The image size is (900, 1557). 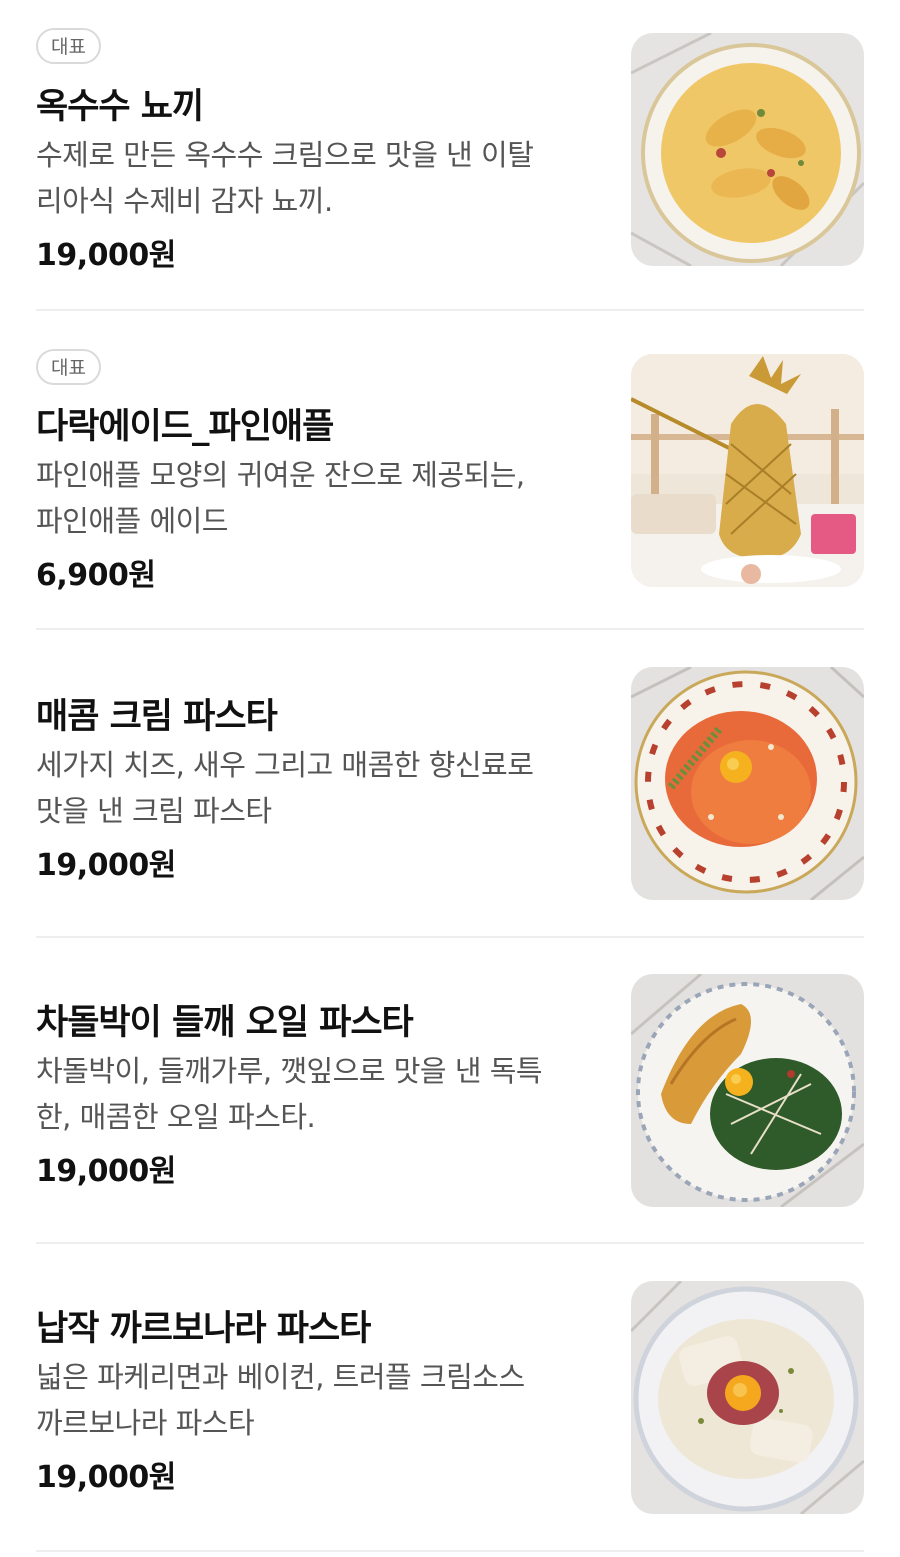 I want to click on menu-item-description: 파인애플 모양의 귀여운 잔으로 제공되는, 파인애플 에이드, so click(x=316, y=498).